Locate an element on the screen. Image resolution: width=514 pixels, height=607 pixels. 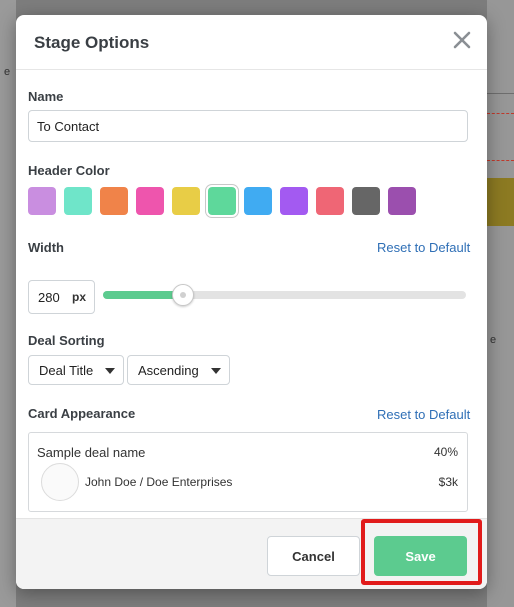
background-stage-header is located at coordinates (500, 202).